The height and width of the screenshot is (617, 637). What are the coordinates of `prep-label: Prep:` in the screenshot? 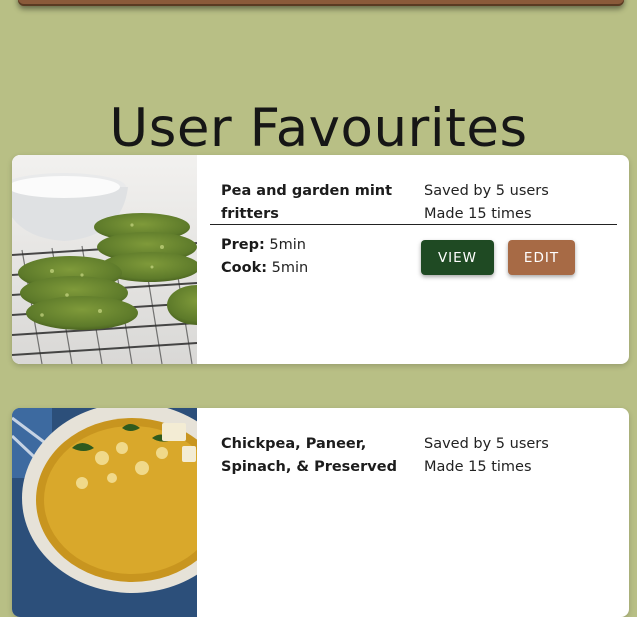 It's located at (243, 245).